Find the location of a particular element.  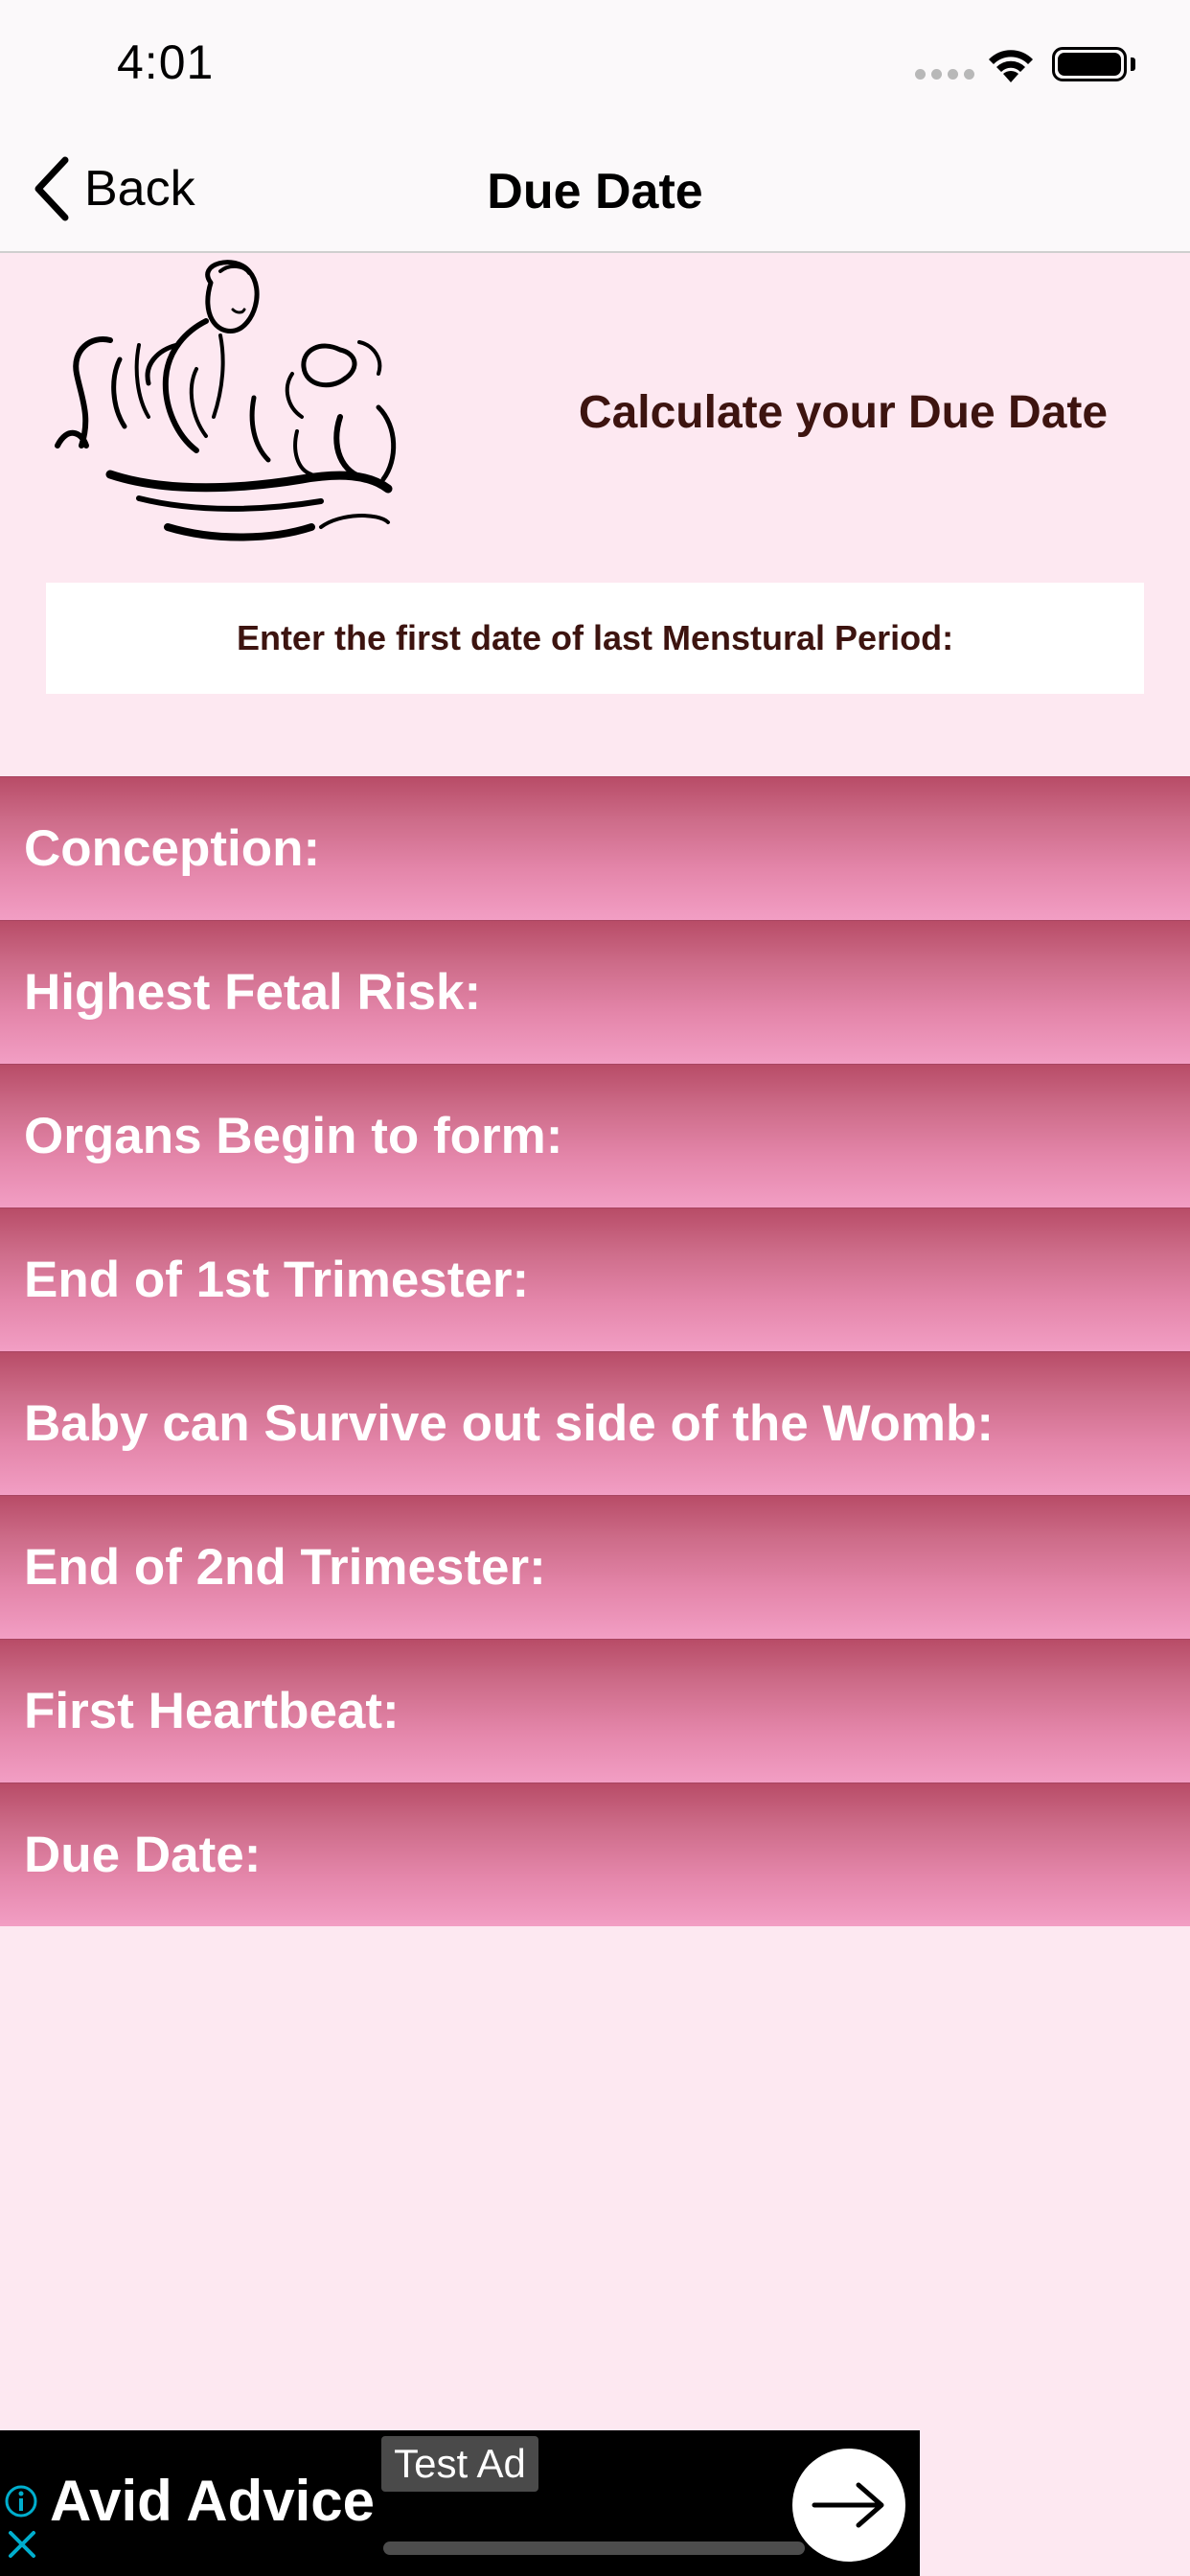

ad-arrow-button is located at coordinates (849, 2505).